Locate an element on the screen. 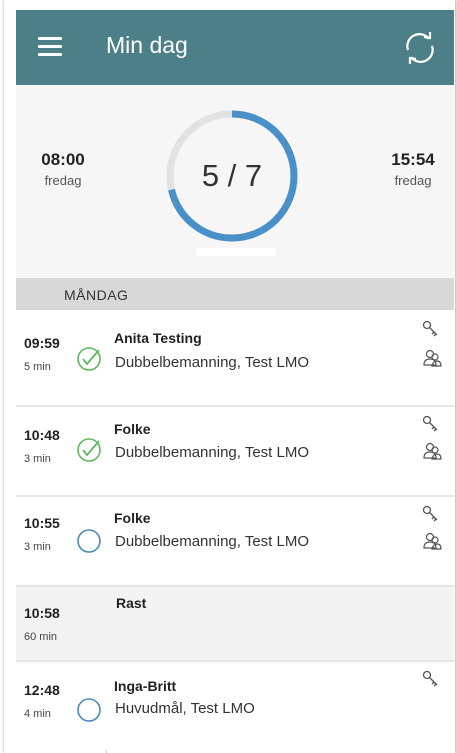 This screenshot has width=457, height=753. break-label: Rast is located at coordinates (131, 603).